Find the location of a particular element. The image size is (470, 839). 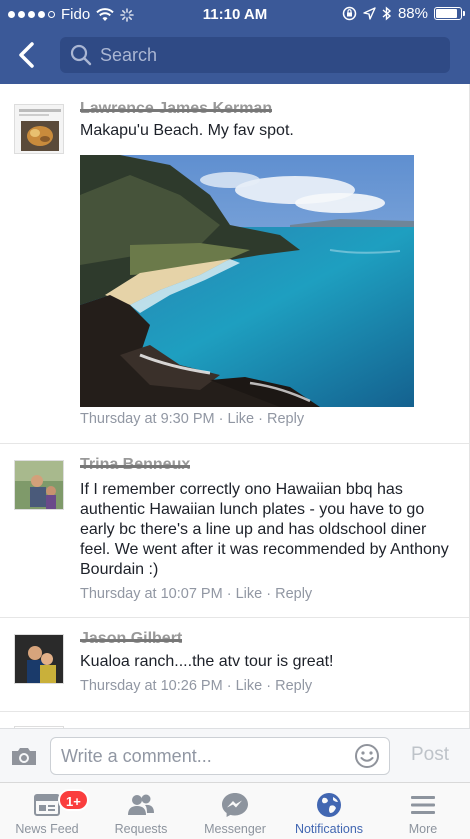

comment-meta: Thursday at 10:26 PM · Like · Reply is located at coordinates (196, 686).